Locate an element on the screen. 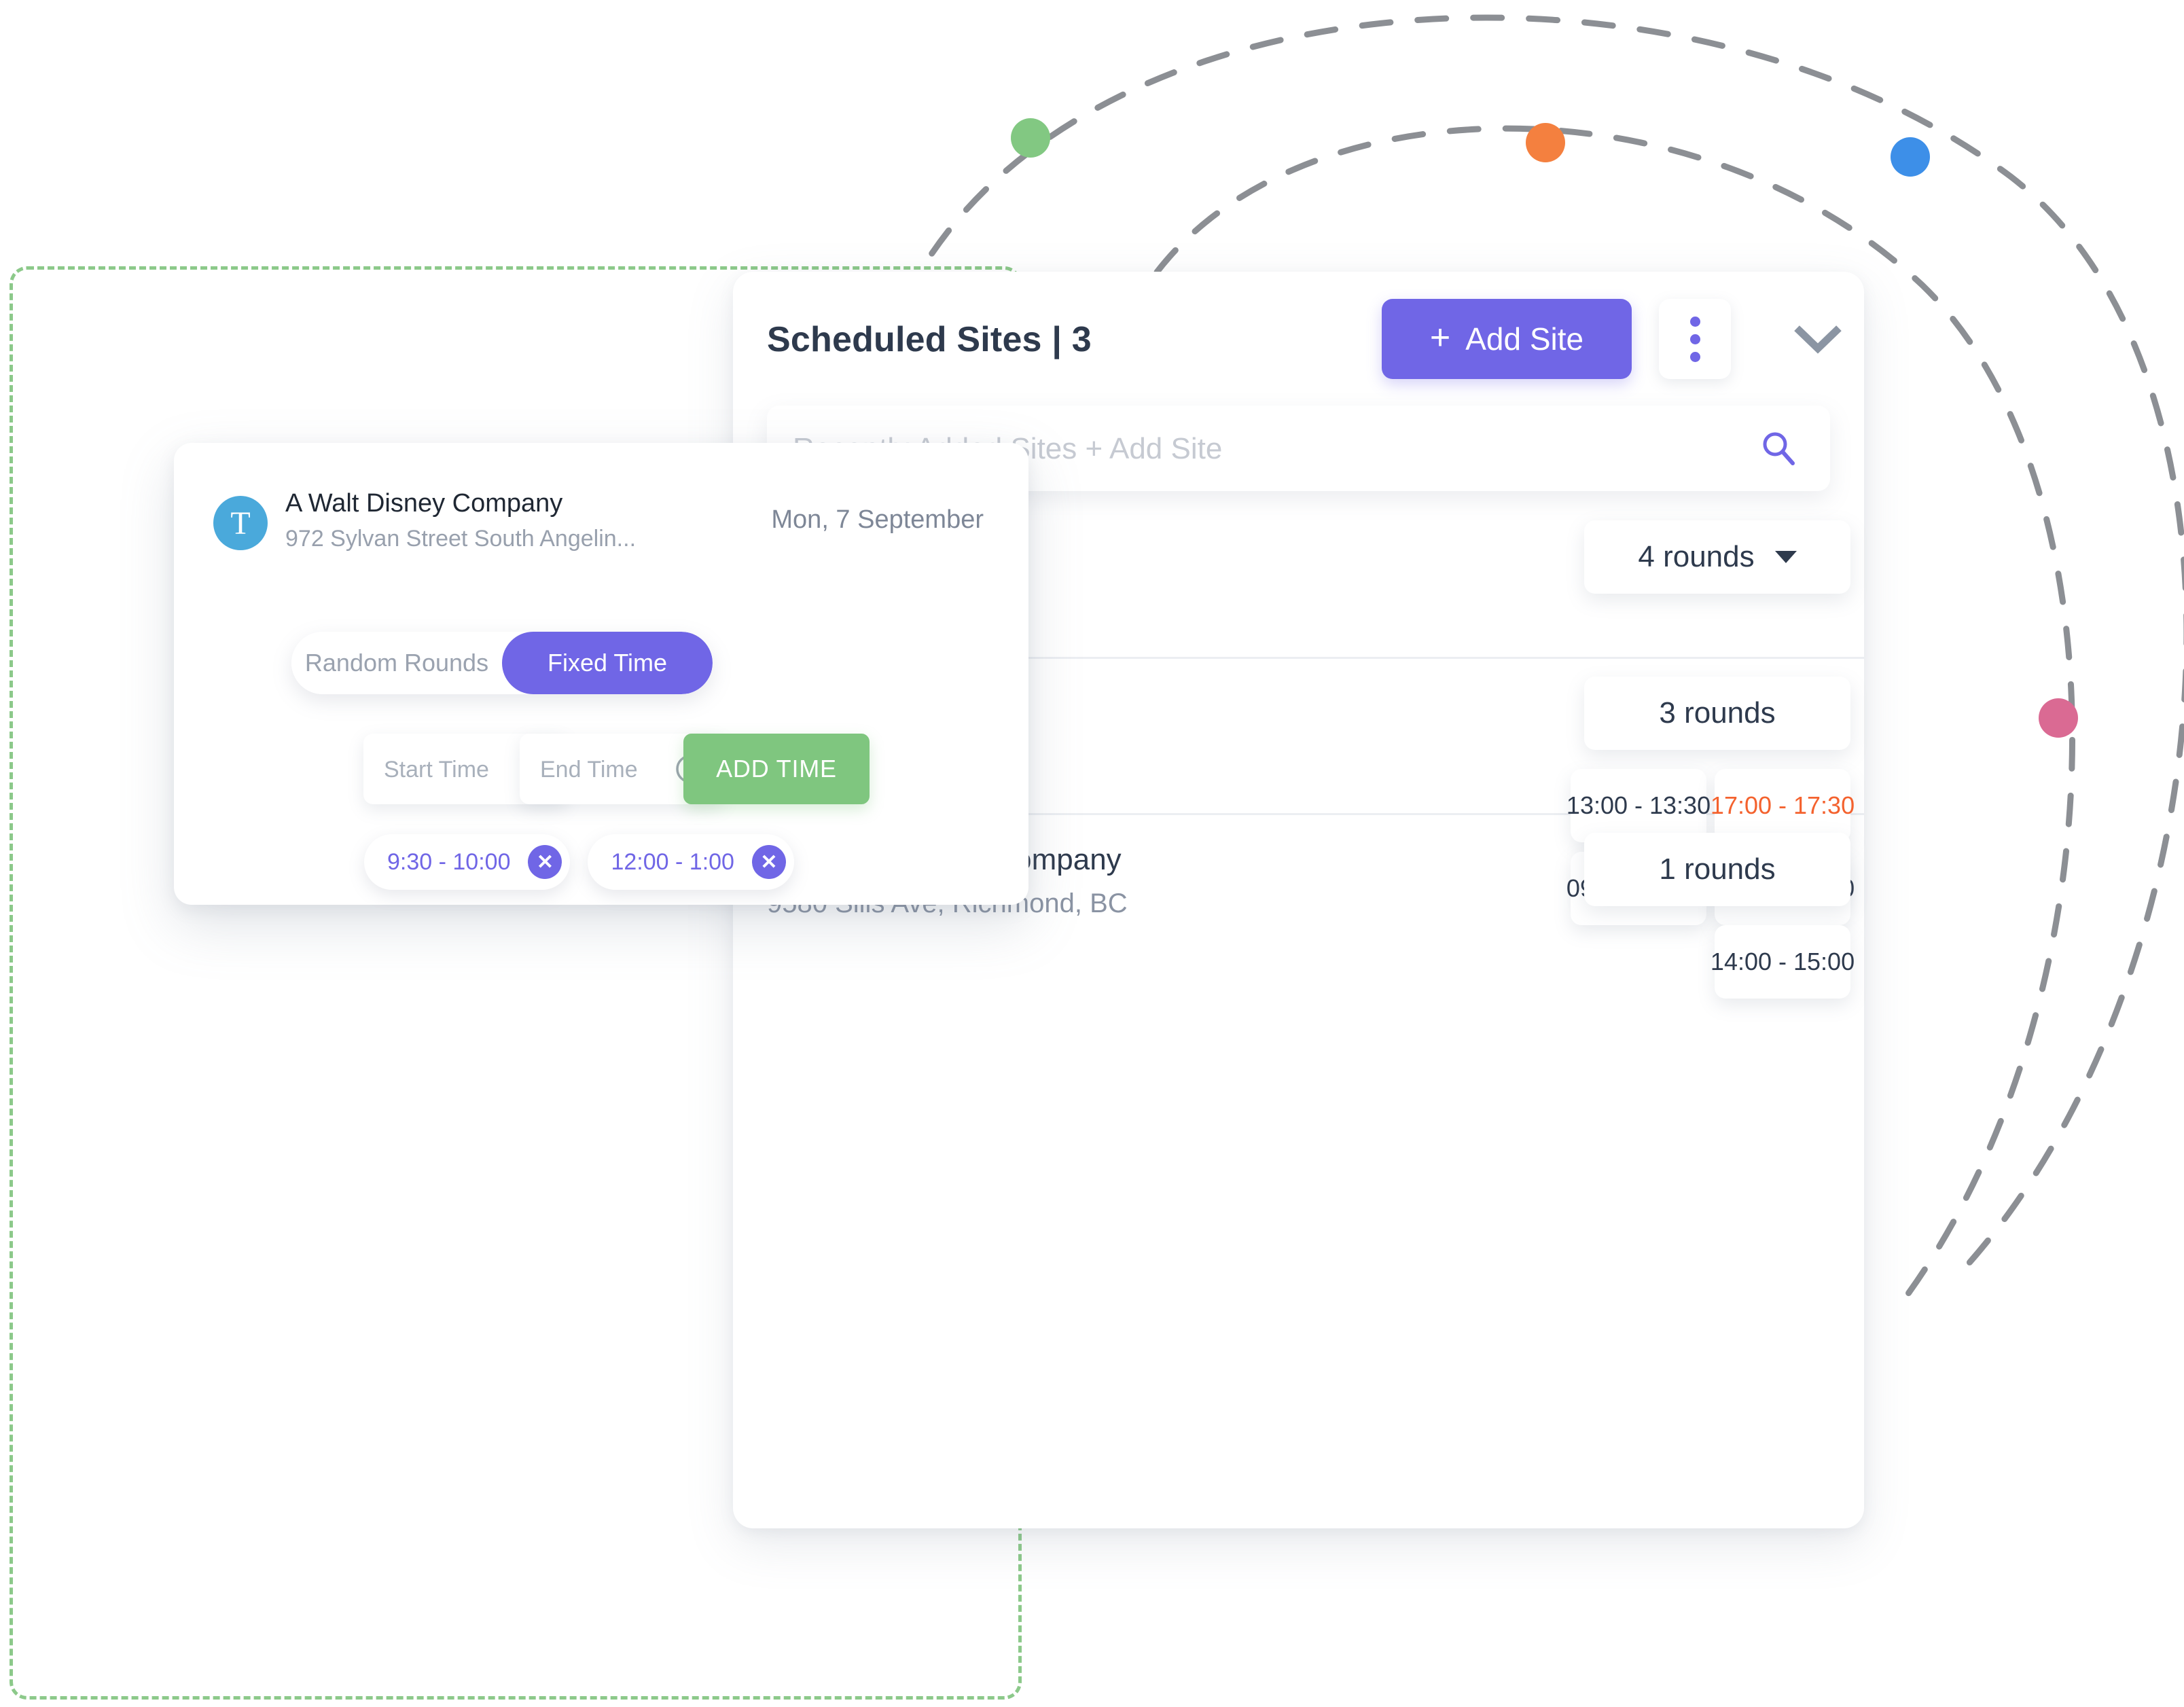 The image size is (2184, 1707). schedule-mode-toggle: Random Rounds Fixed Time is located at coordinates (502, 663).